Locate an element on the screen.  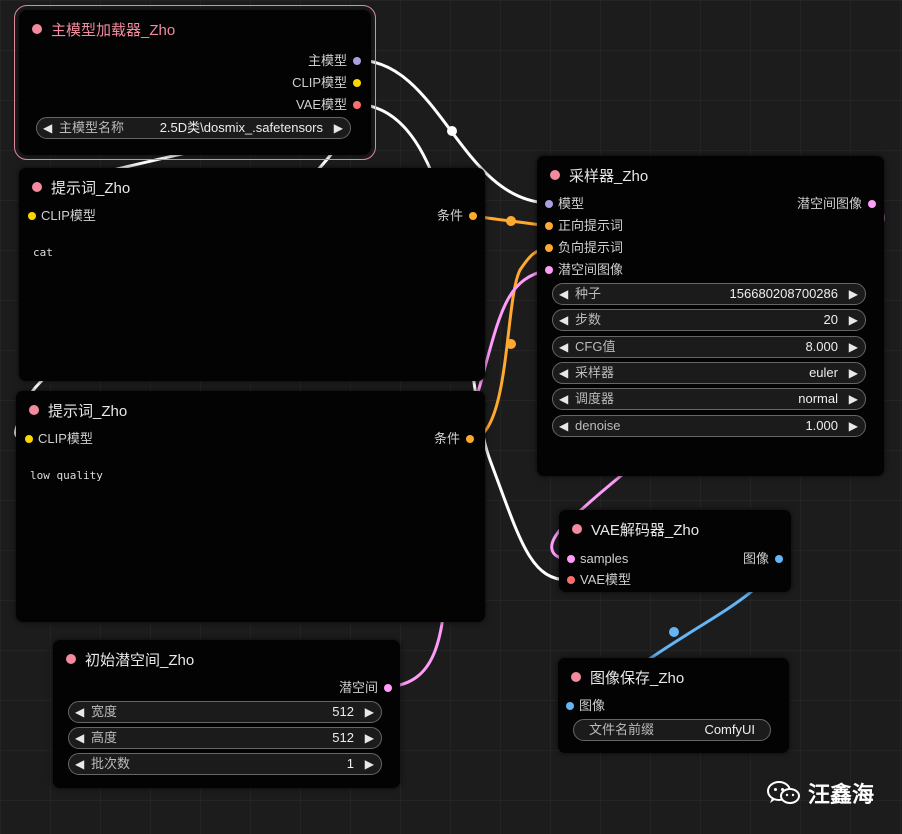
output-latent: 潜空间图像 is located at coordinates (836, 204).